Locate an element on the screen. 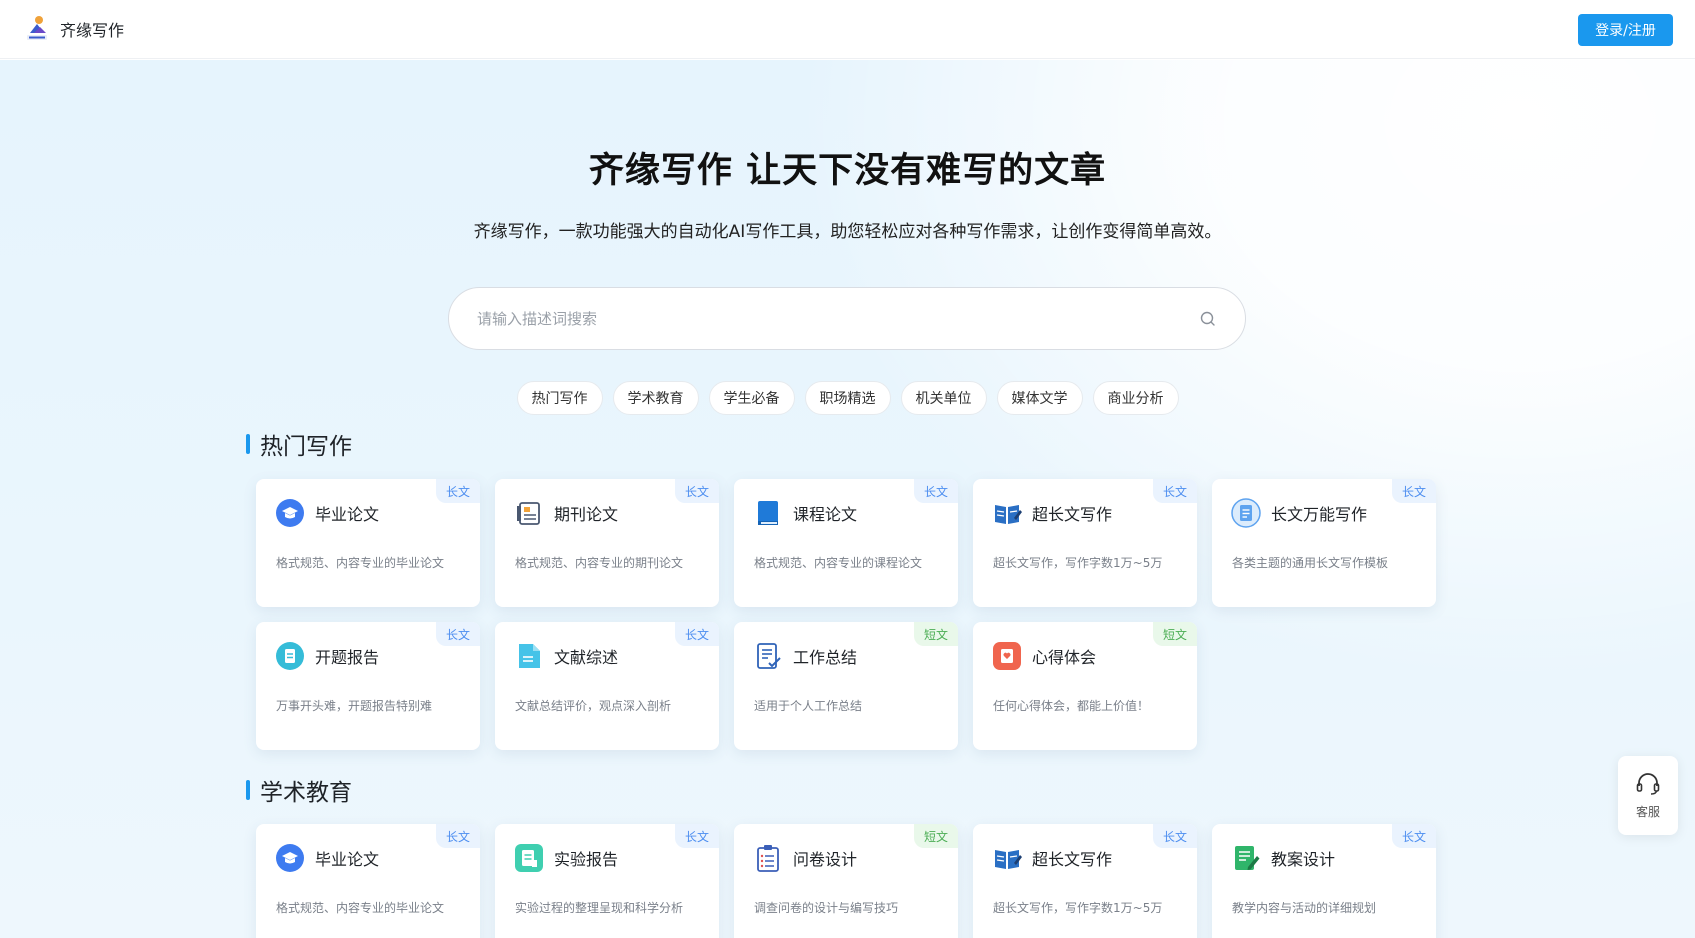 The height and width of the screenshot is (938, 1695). card-title: 长文万能写作 is located at coordinates (1319, 514).